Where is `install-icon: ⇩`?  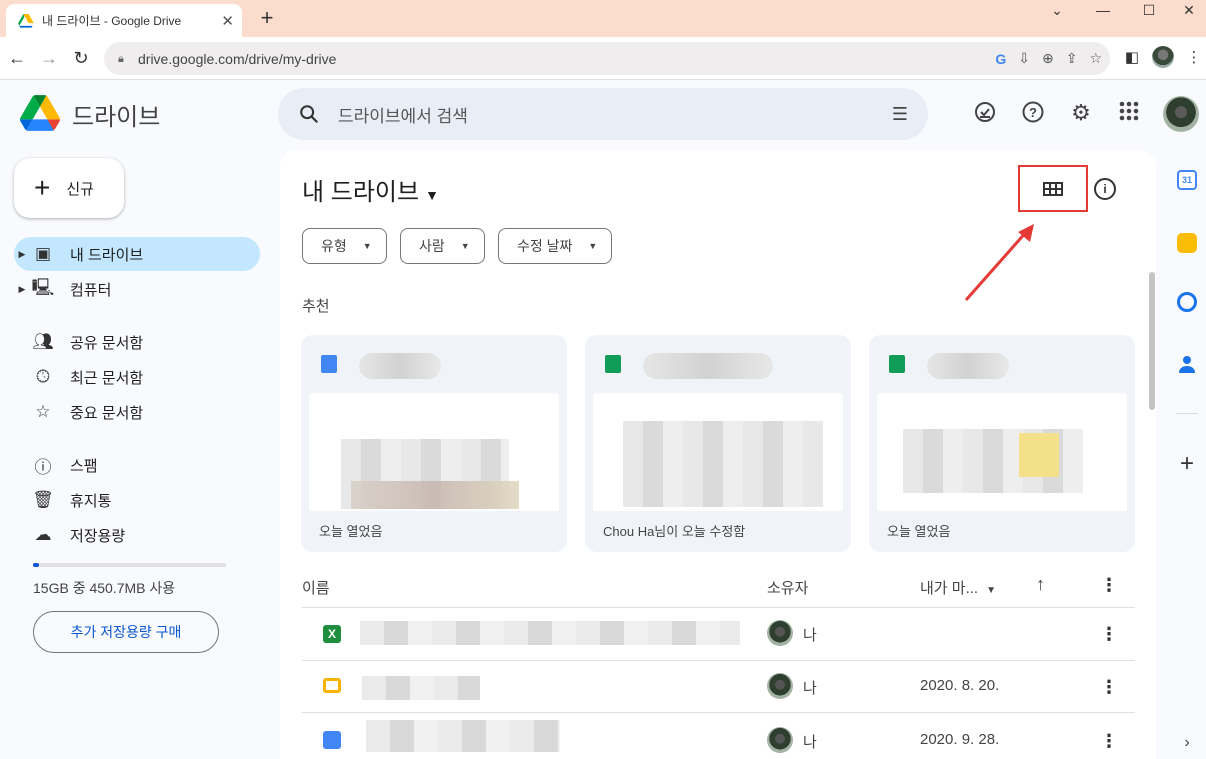
install-icon: ⇩ is located at coordinates (1024, 58).